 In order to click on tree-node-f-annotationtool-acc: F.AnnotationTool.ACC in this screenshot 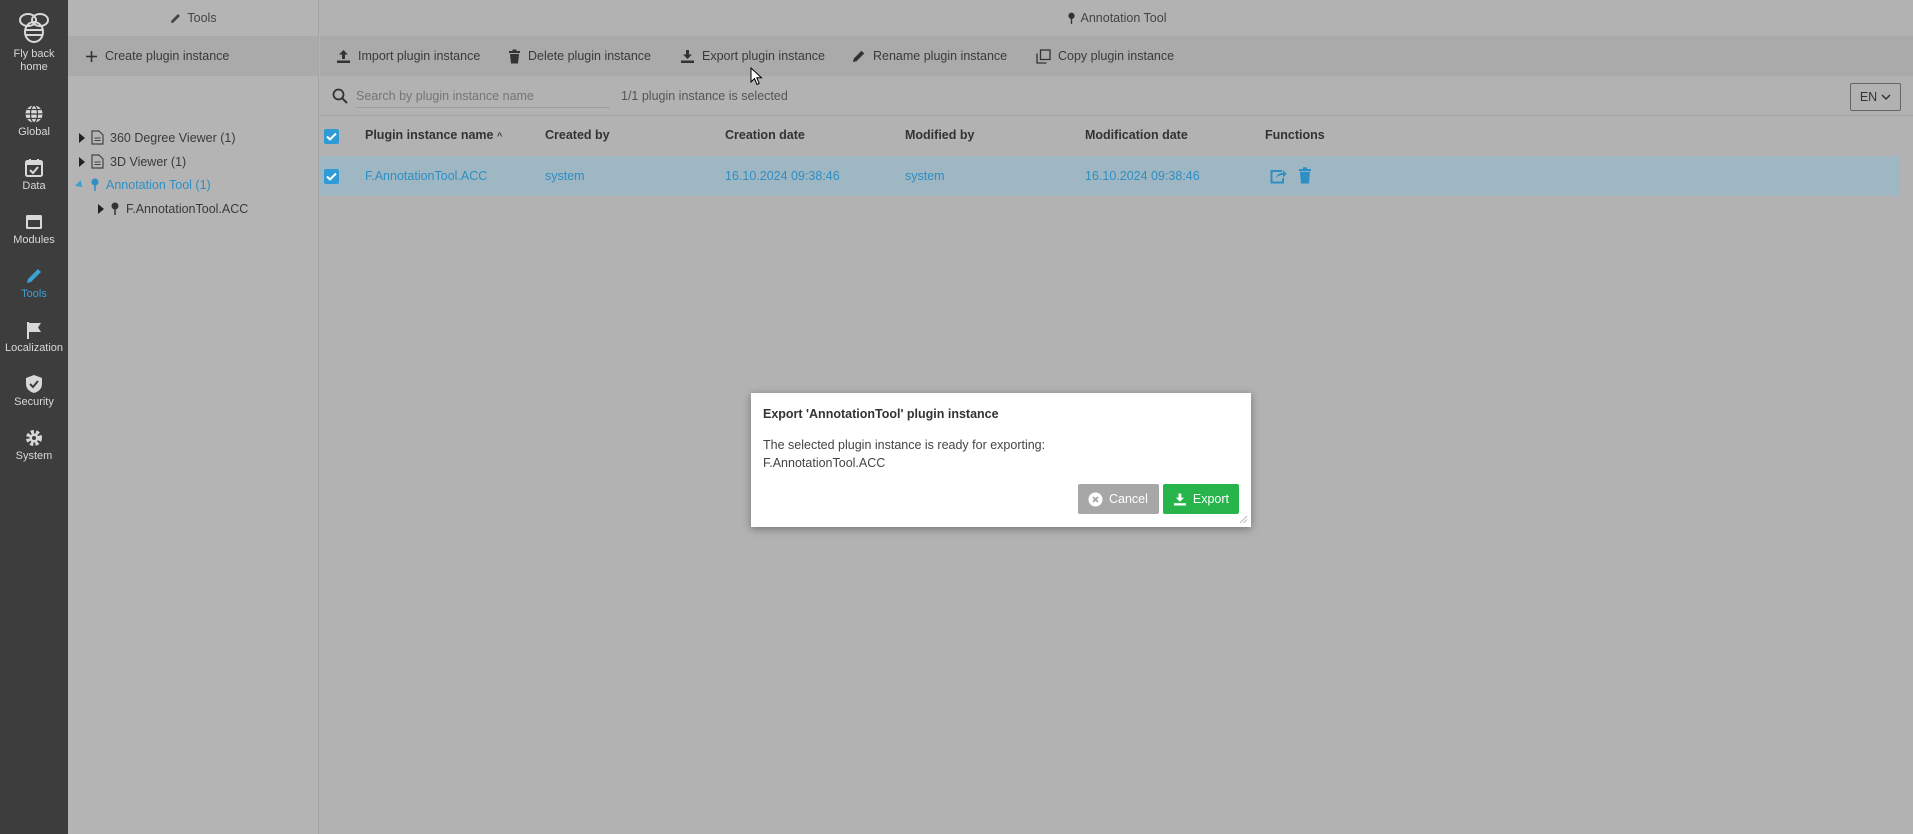, I will do `click(173, 209)`.